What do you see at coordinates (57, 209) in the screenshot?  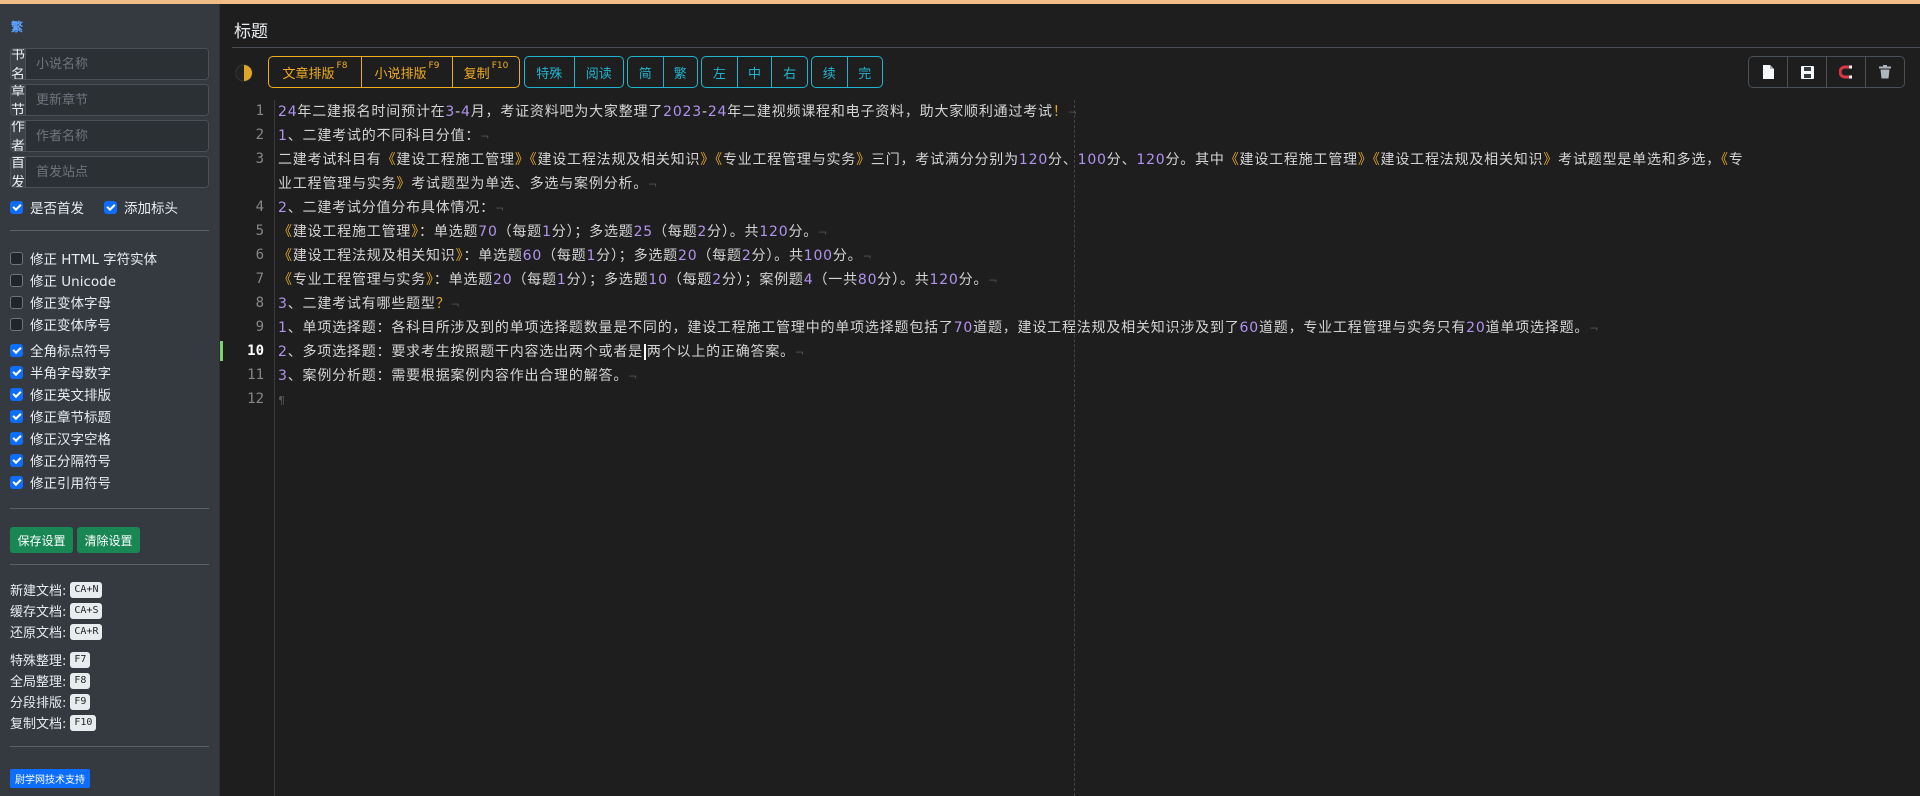 I see `is-first-label: 是否首发` at bounding box center [57, 209].